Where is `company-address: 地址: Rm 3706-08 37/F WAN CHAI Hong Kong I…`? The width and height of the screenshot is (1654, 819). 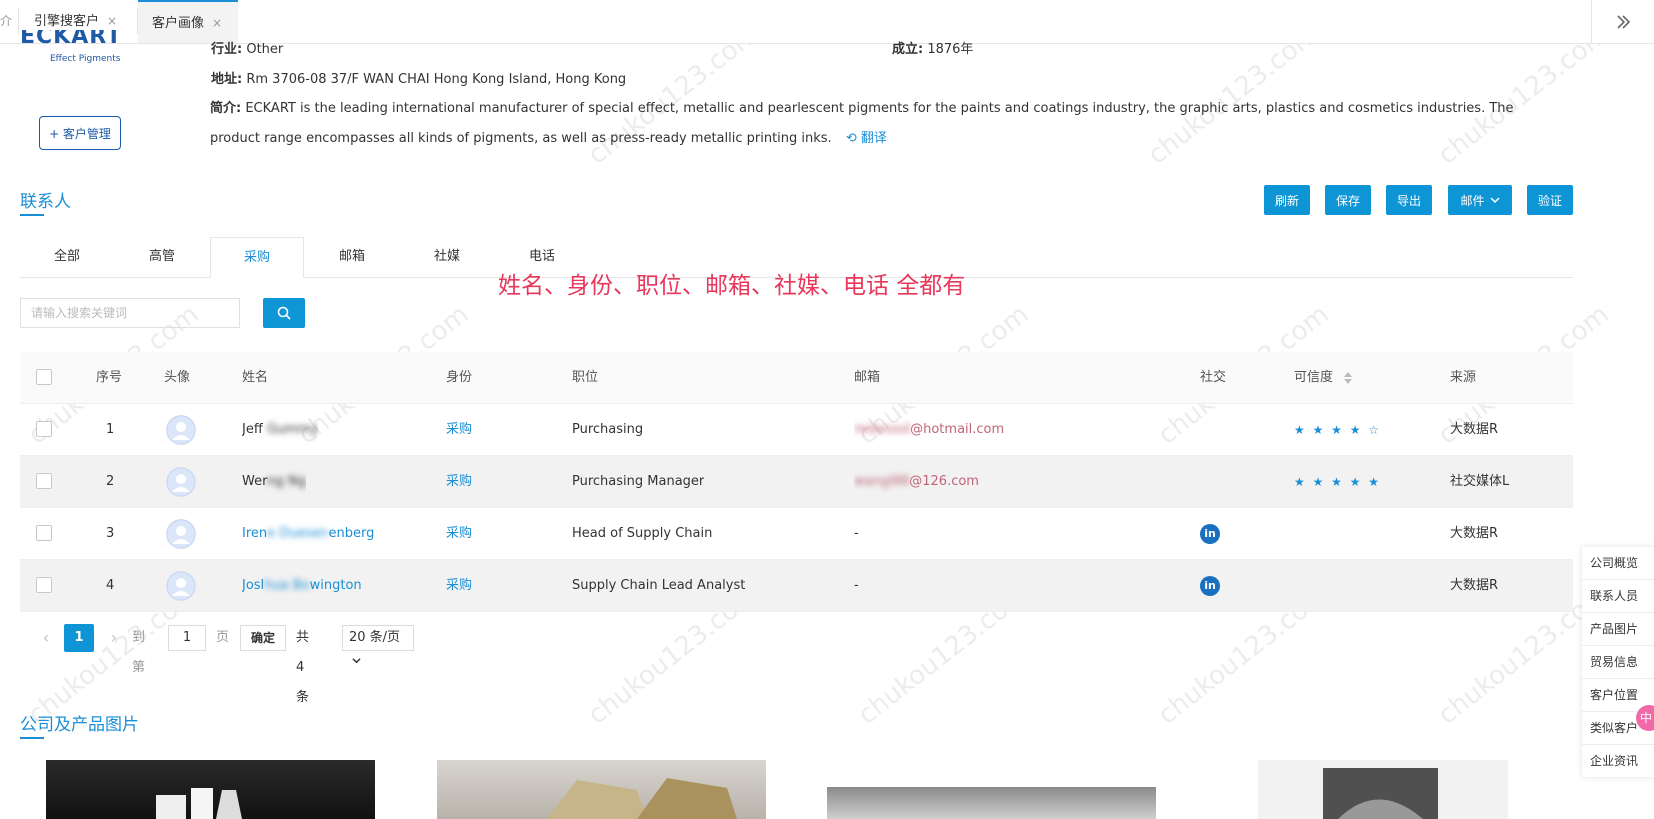 company-address: 地址: Rm 3706-08 37/F WAN CHAI Hong Kong I… is located at coordinates (418, 77).